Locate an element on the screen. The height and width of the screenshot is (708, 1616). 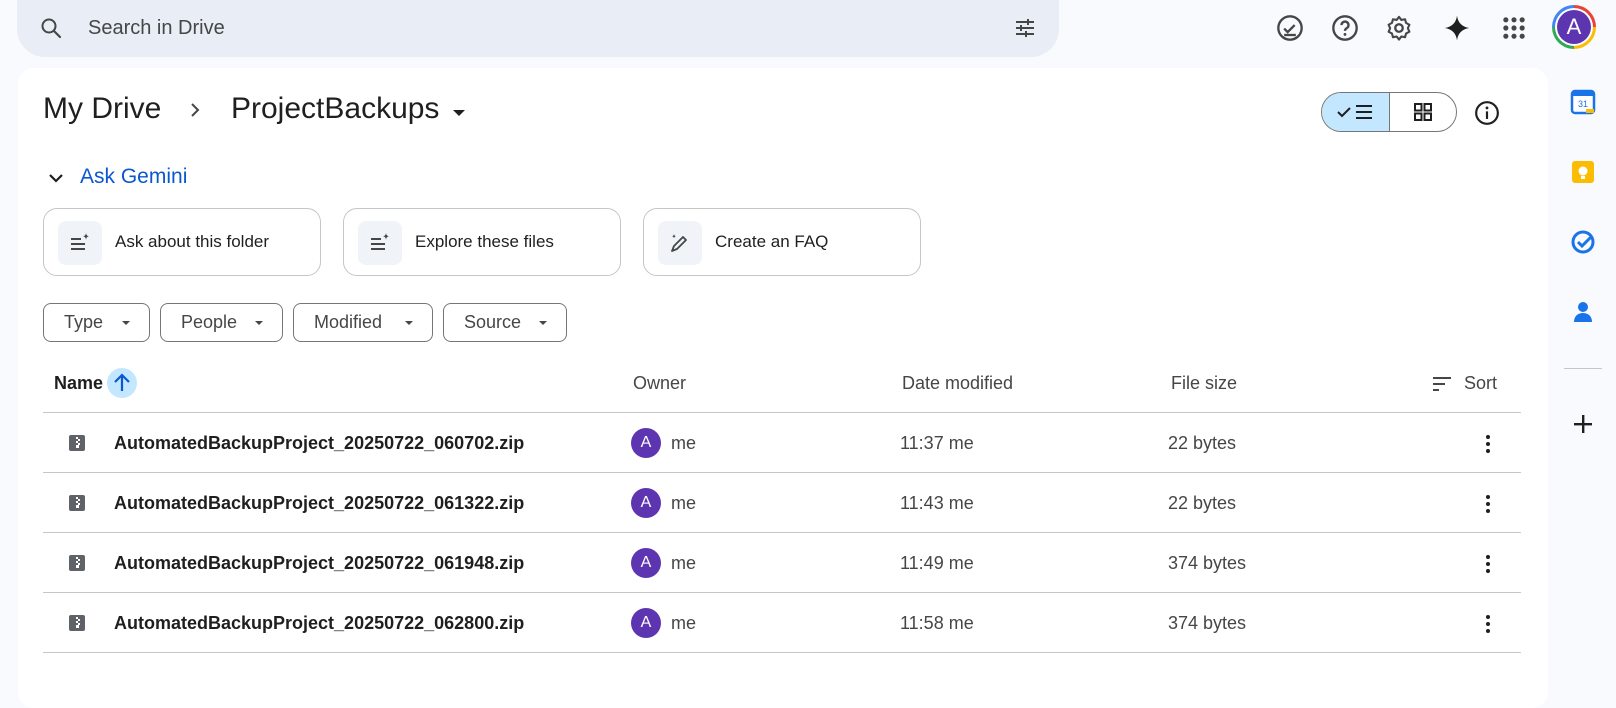
search-input: Search in Drive is located at coordinates (156, 28).